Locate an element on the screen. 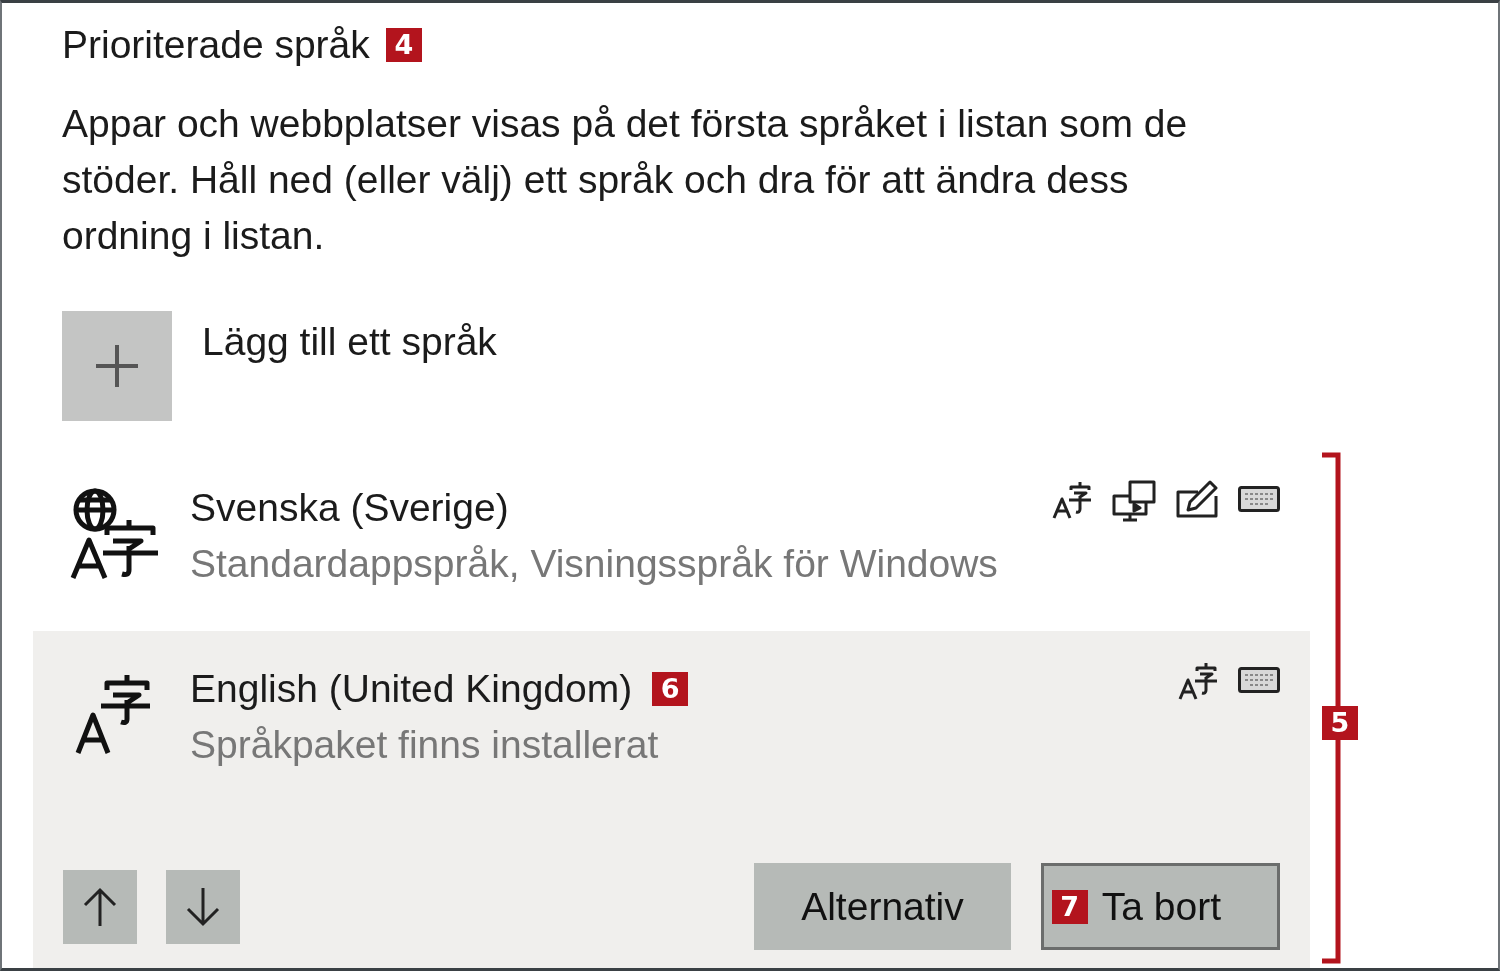  up-arrow-icon is located at coordinates (100, 906).